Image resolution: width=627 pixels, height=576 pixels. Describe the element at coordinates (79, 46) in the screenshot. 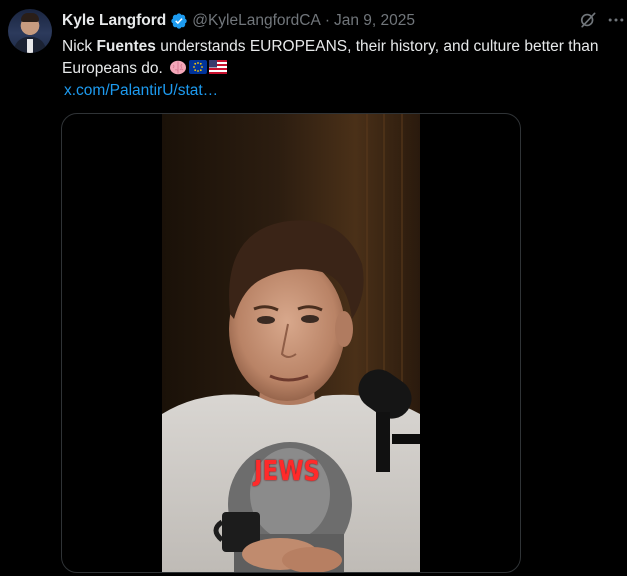

I see `tweet-text-prefix: Nick` at that location.